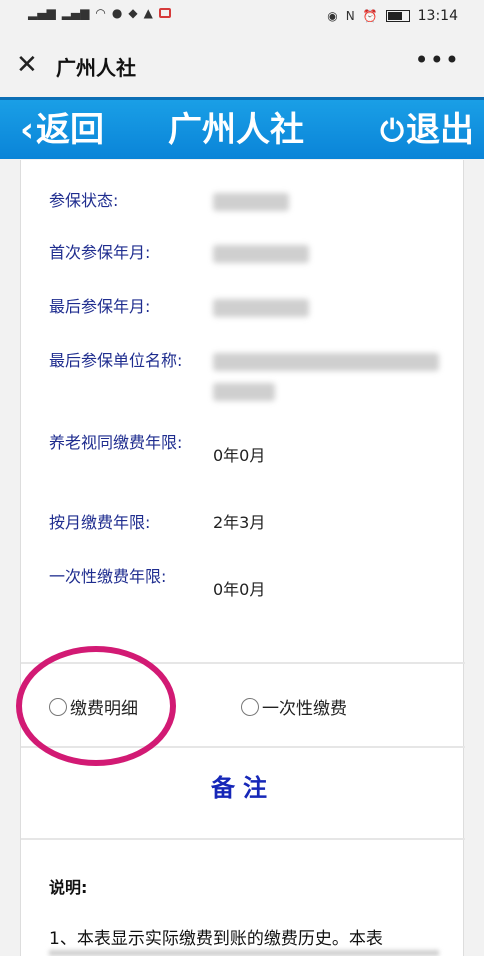 The height and width of the screenshot is (956, 484). I want to click on browser-title: 广州人社, so click(96, 68).